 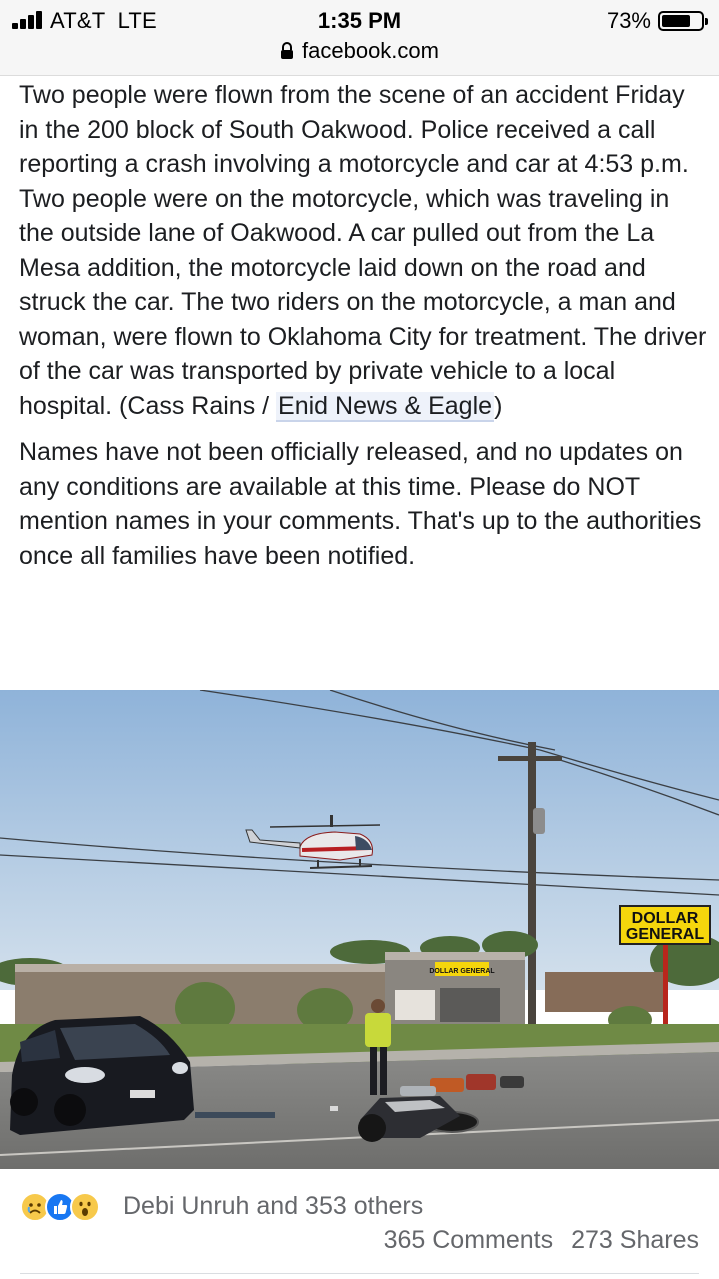 I want to click on source-link: Enid News & Eagle, so click(x=385, y=406).